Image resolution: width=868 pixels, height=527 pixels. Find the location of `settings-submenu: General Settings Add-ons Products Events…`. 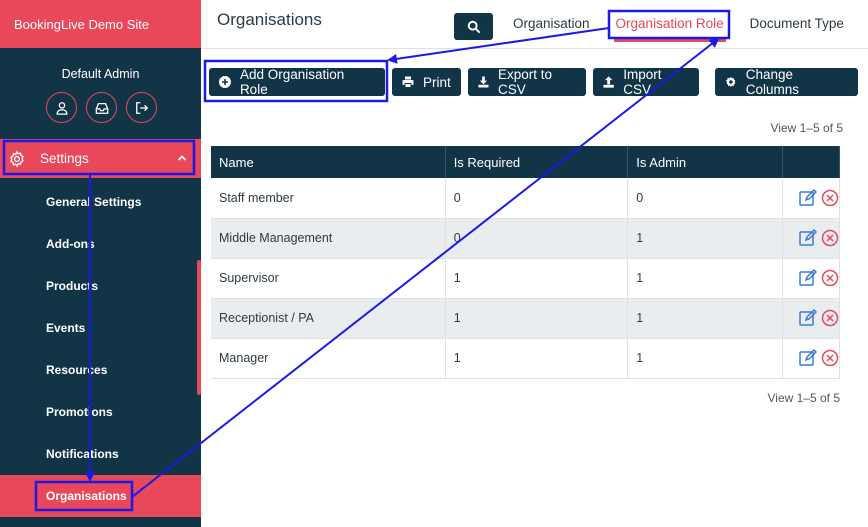

settings-submenu: General Settings Add-ons Products Events… is located at coordinates (100, 349).